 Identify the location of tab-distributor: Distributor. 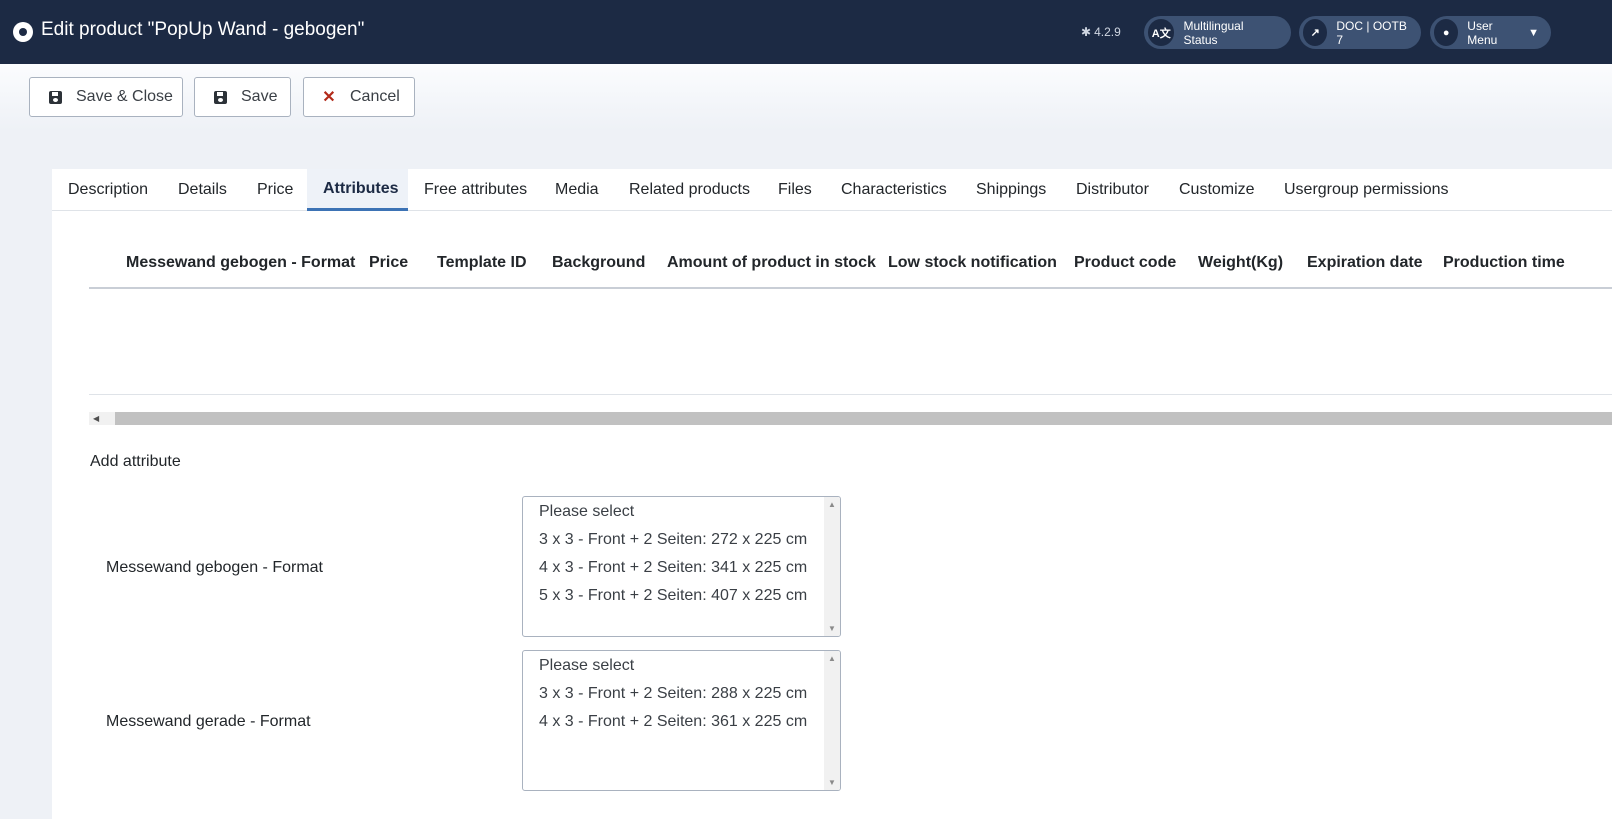
(1112, 190).